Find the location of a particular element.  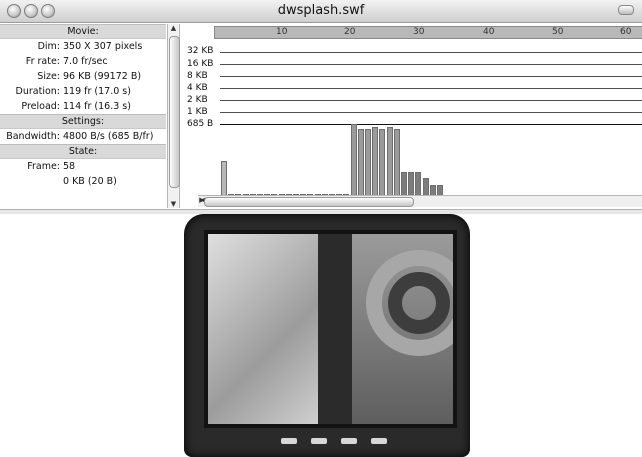

info-scroll-thumb is located at coordinates (174, 112).